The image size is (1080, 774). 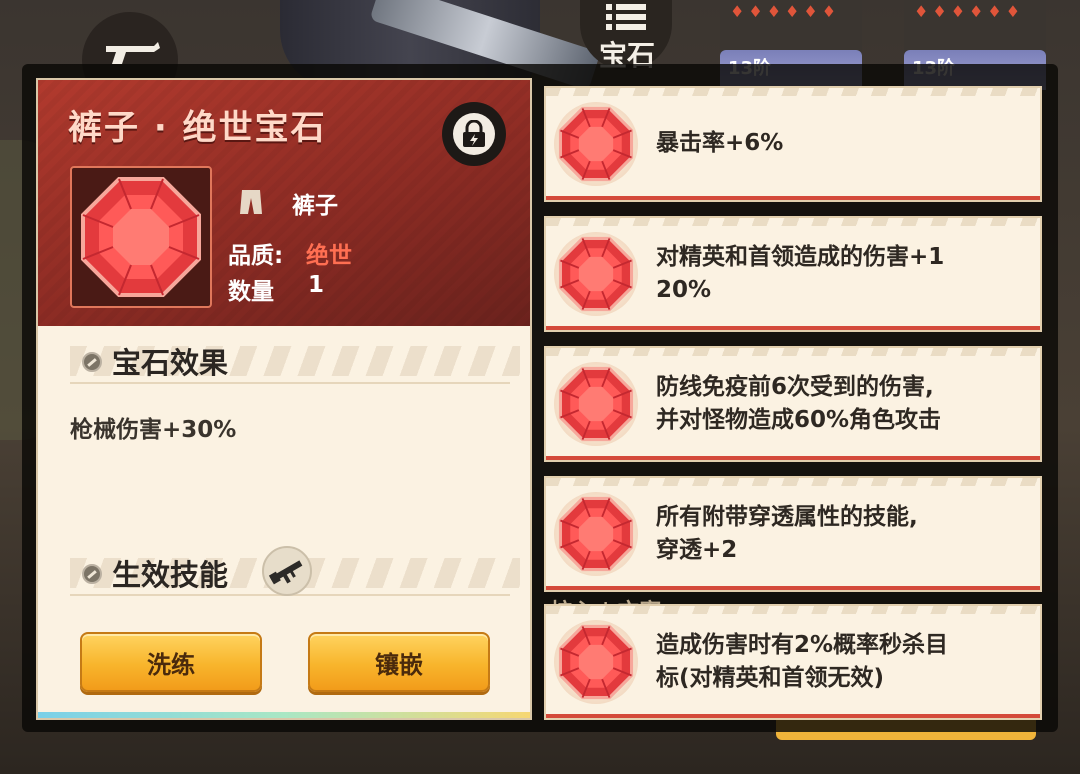 I want to click on gem-detail-header: 裤子 · 绝世宝石 裤子 品质: 绝世 数量 1, so click(x=284, y=203).